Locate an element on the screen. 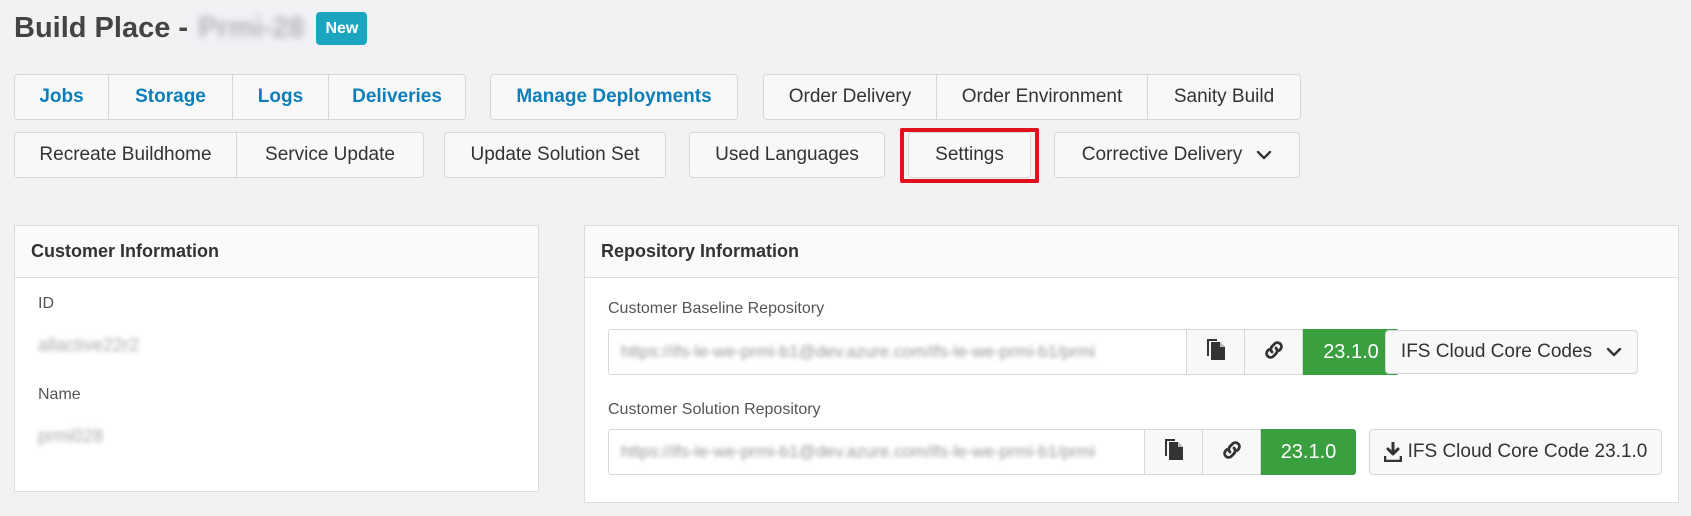  storage-button: Storage is located at coordinates (171, 97).